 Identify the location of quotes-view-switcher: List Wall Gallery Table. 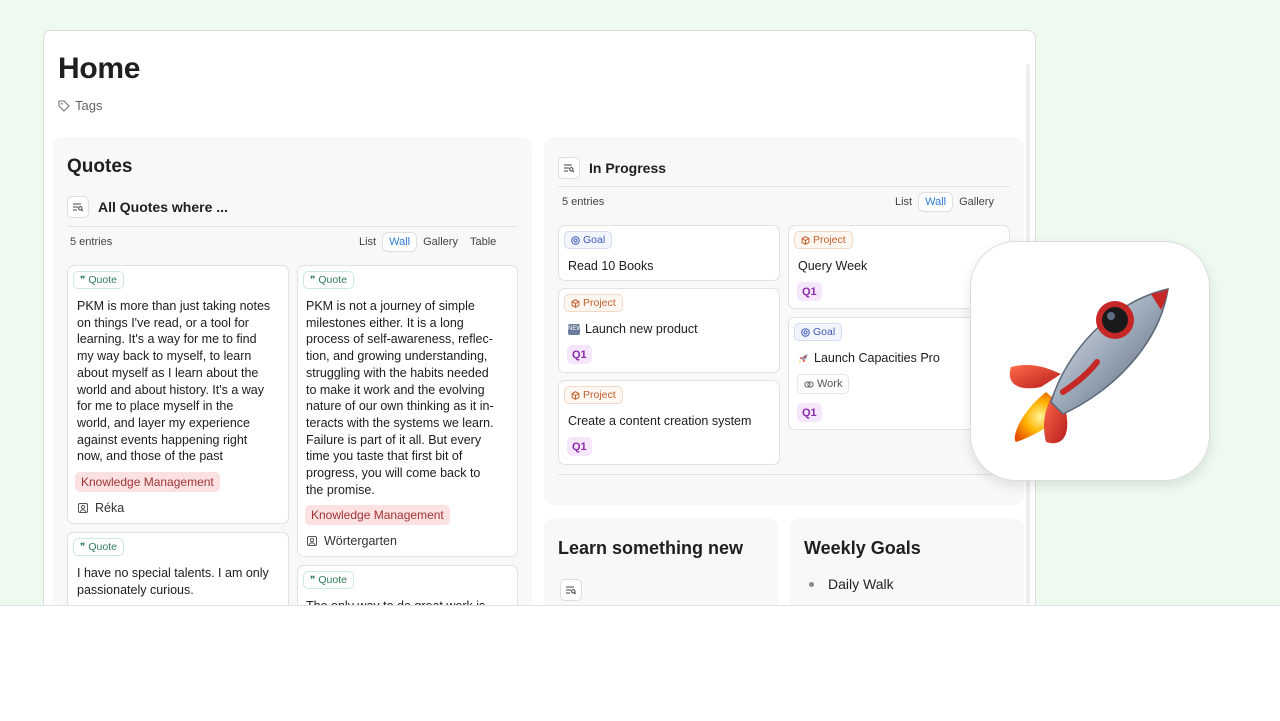
(427, 242).